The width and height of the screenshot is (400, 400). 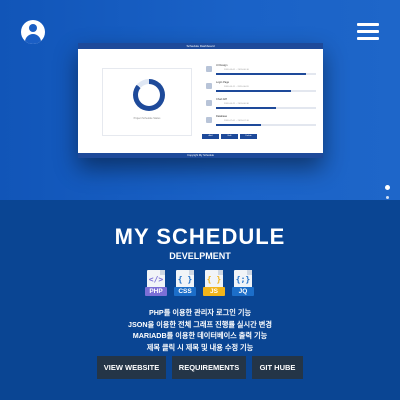 I want to click on jquery-file-icon: {;} JQ, so click(x=243, y=284).